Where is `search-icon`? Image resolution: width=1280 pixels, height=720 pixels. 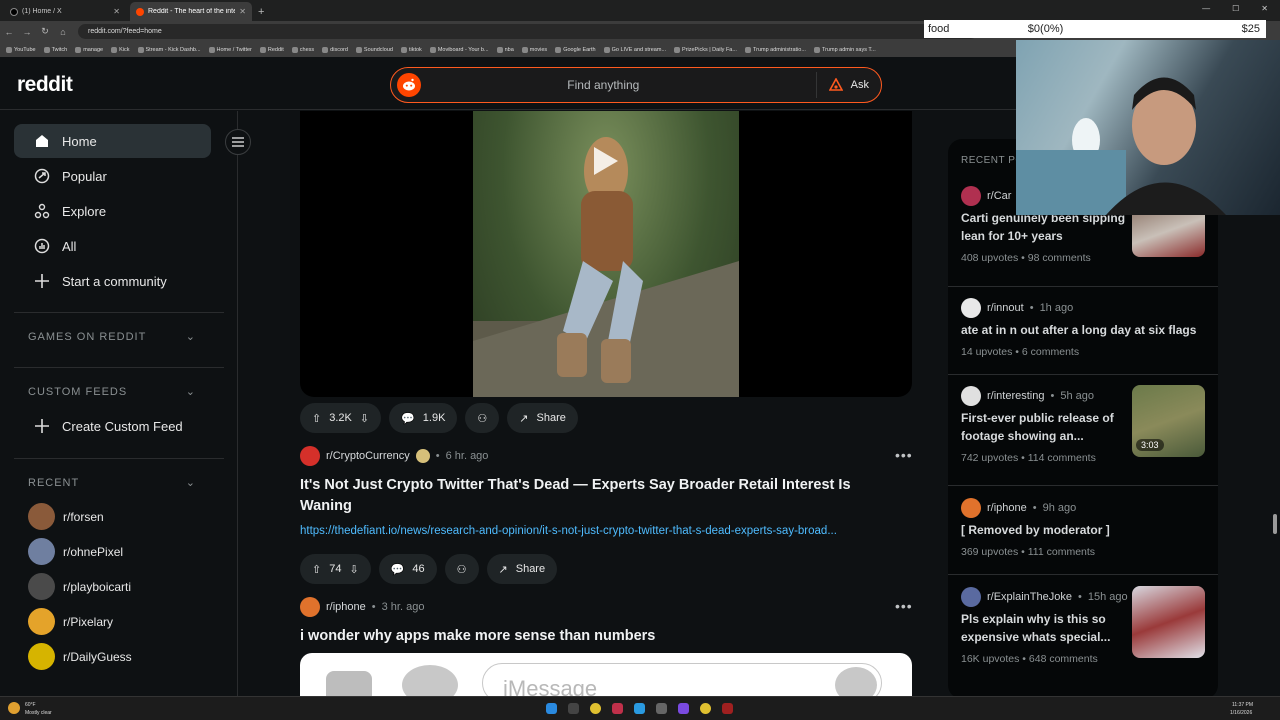 search-icon is located at coordinates (573, 708).